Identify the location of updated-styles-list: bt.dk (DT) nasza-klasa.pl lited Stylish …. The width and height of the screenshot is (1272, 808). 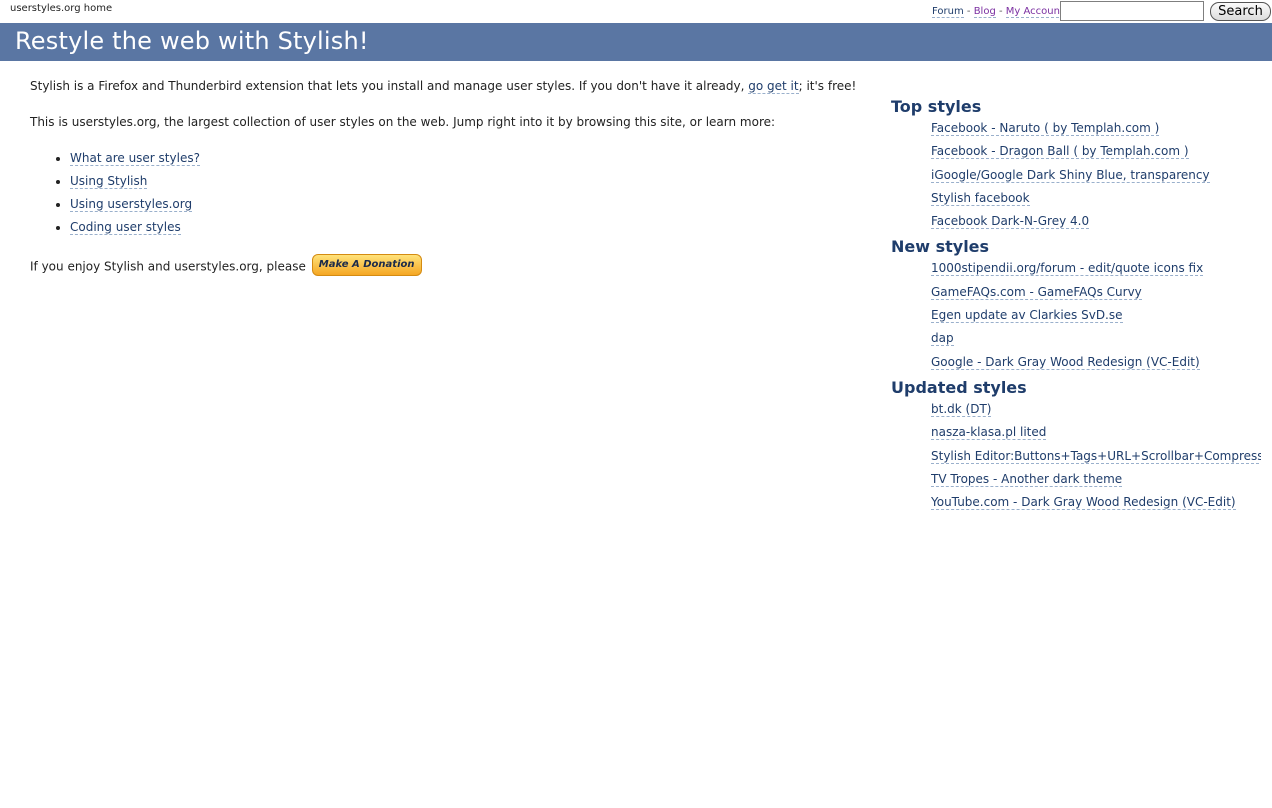
(1076, 459).